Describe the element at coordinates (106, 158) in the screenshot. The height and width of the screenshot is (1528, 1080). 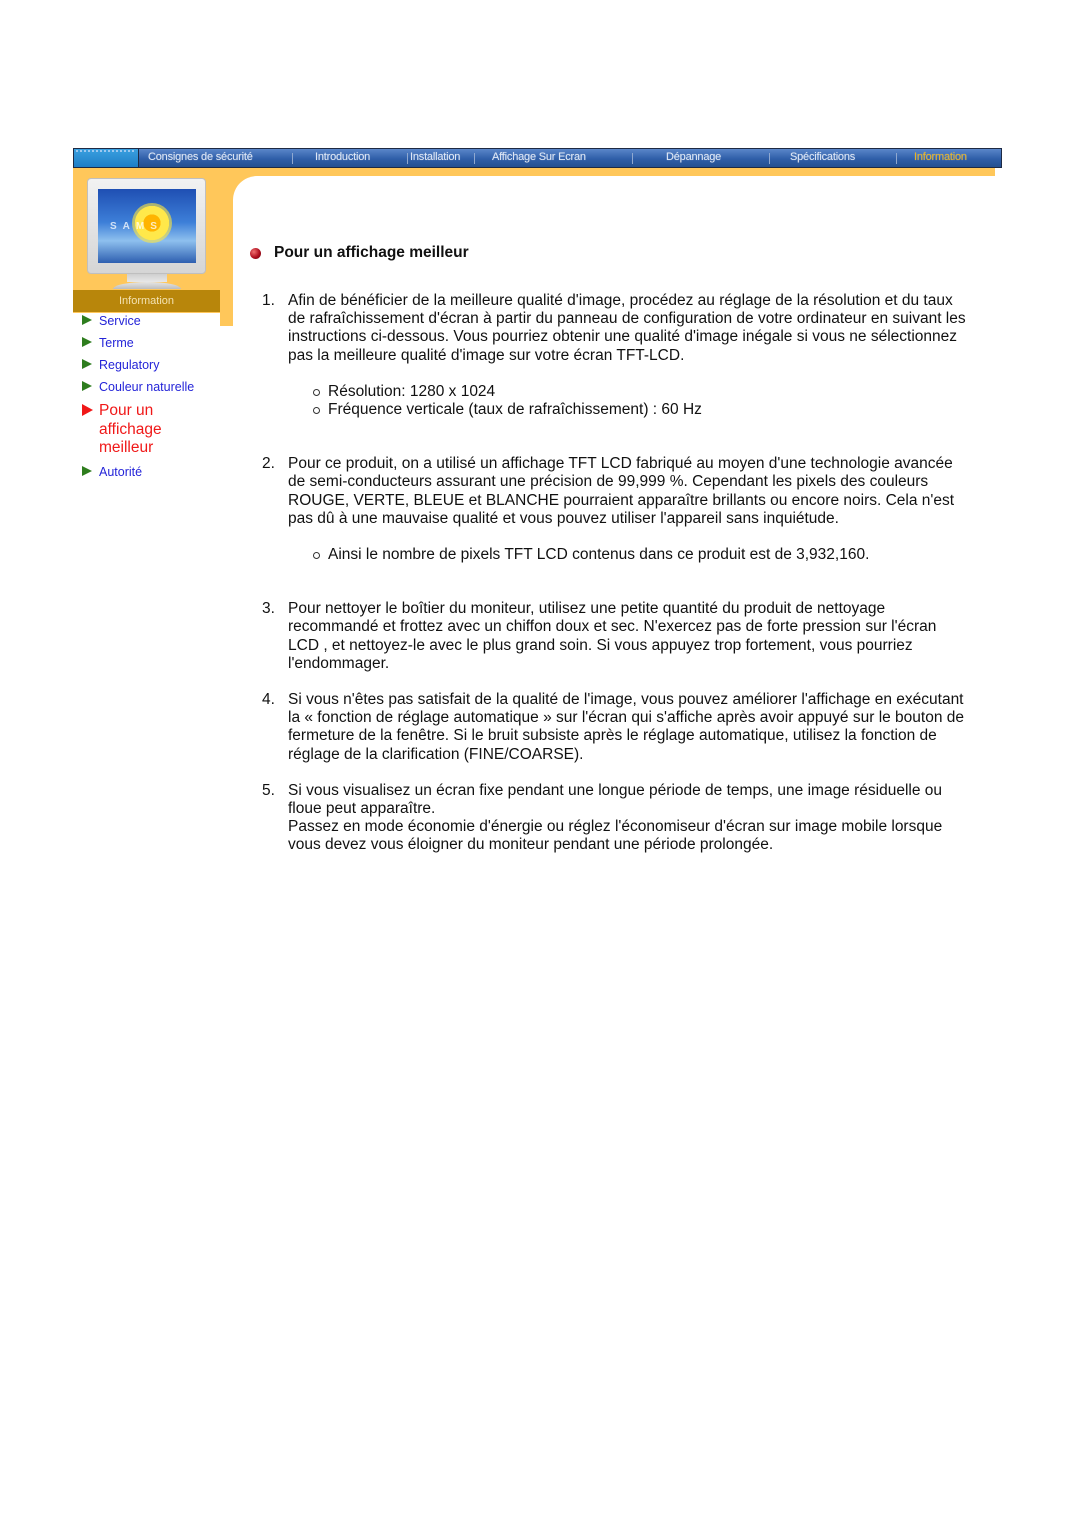
I see `nav-logo` at that location.